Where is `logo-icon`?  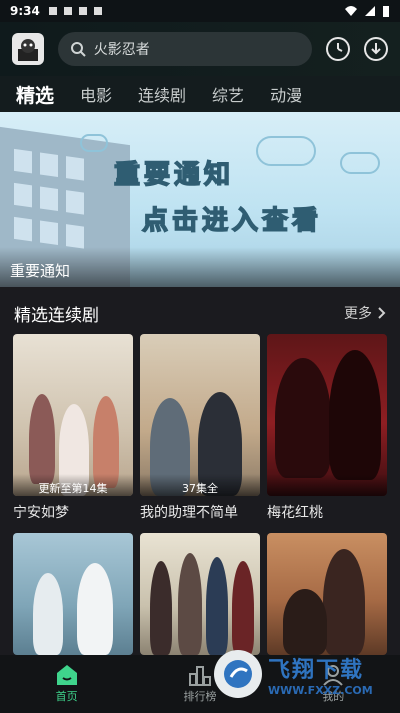
logo-icon is located at coordinates (27, 50).